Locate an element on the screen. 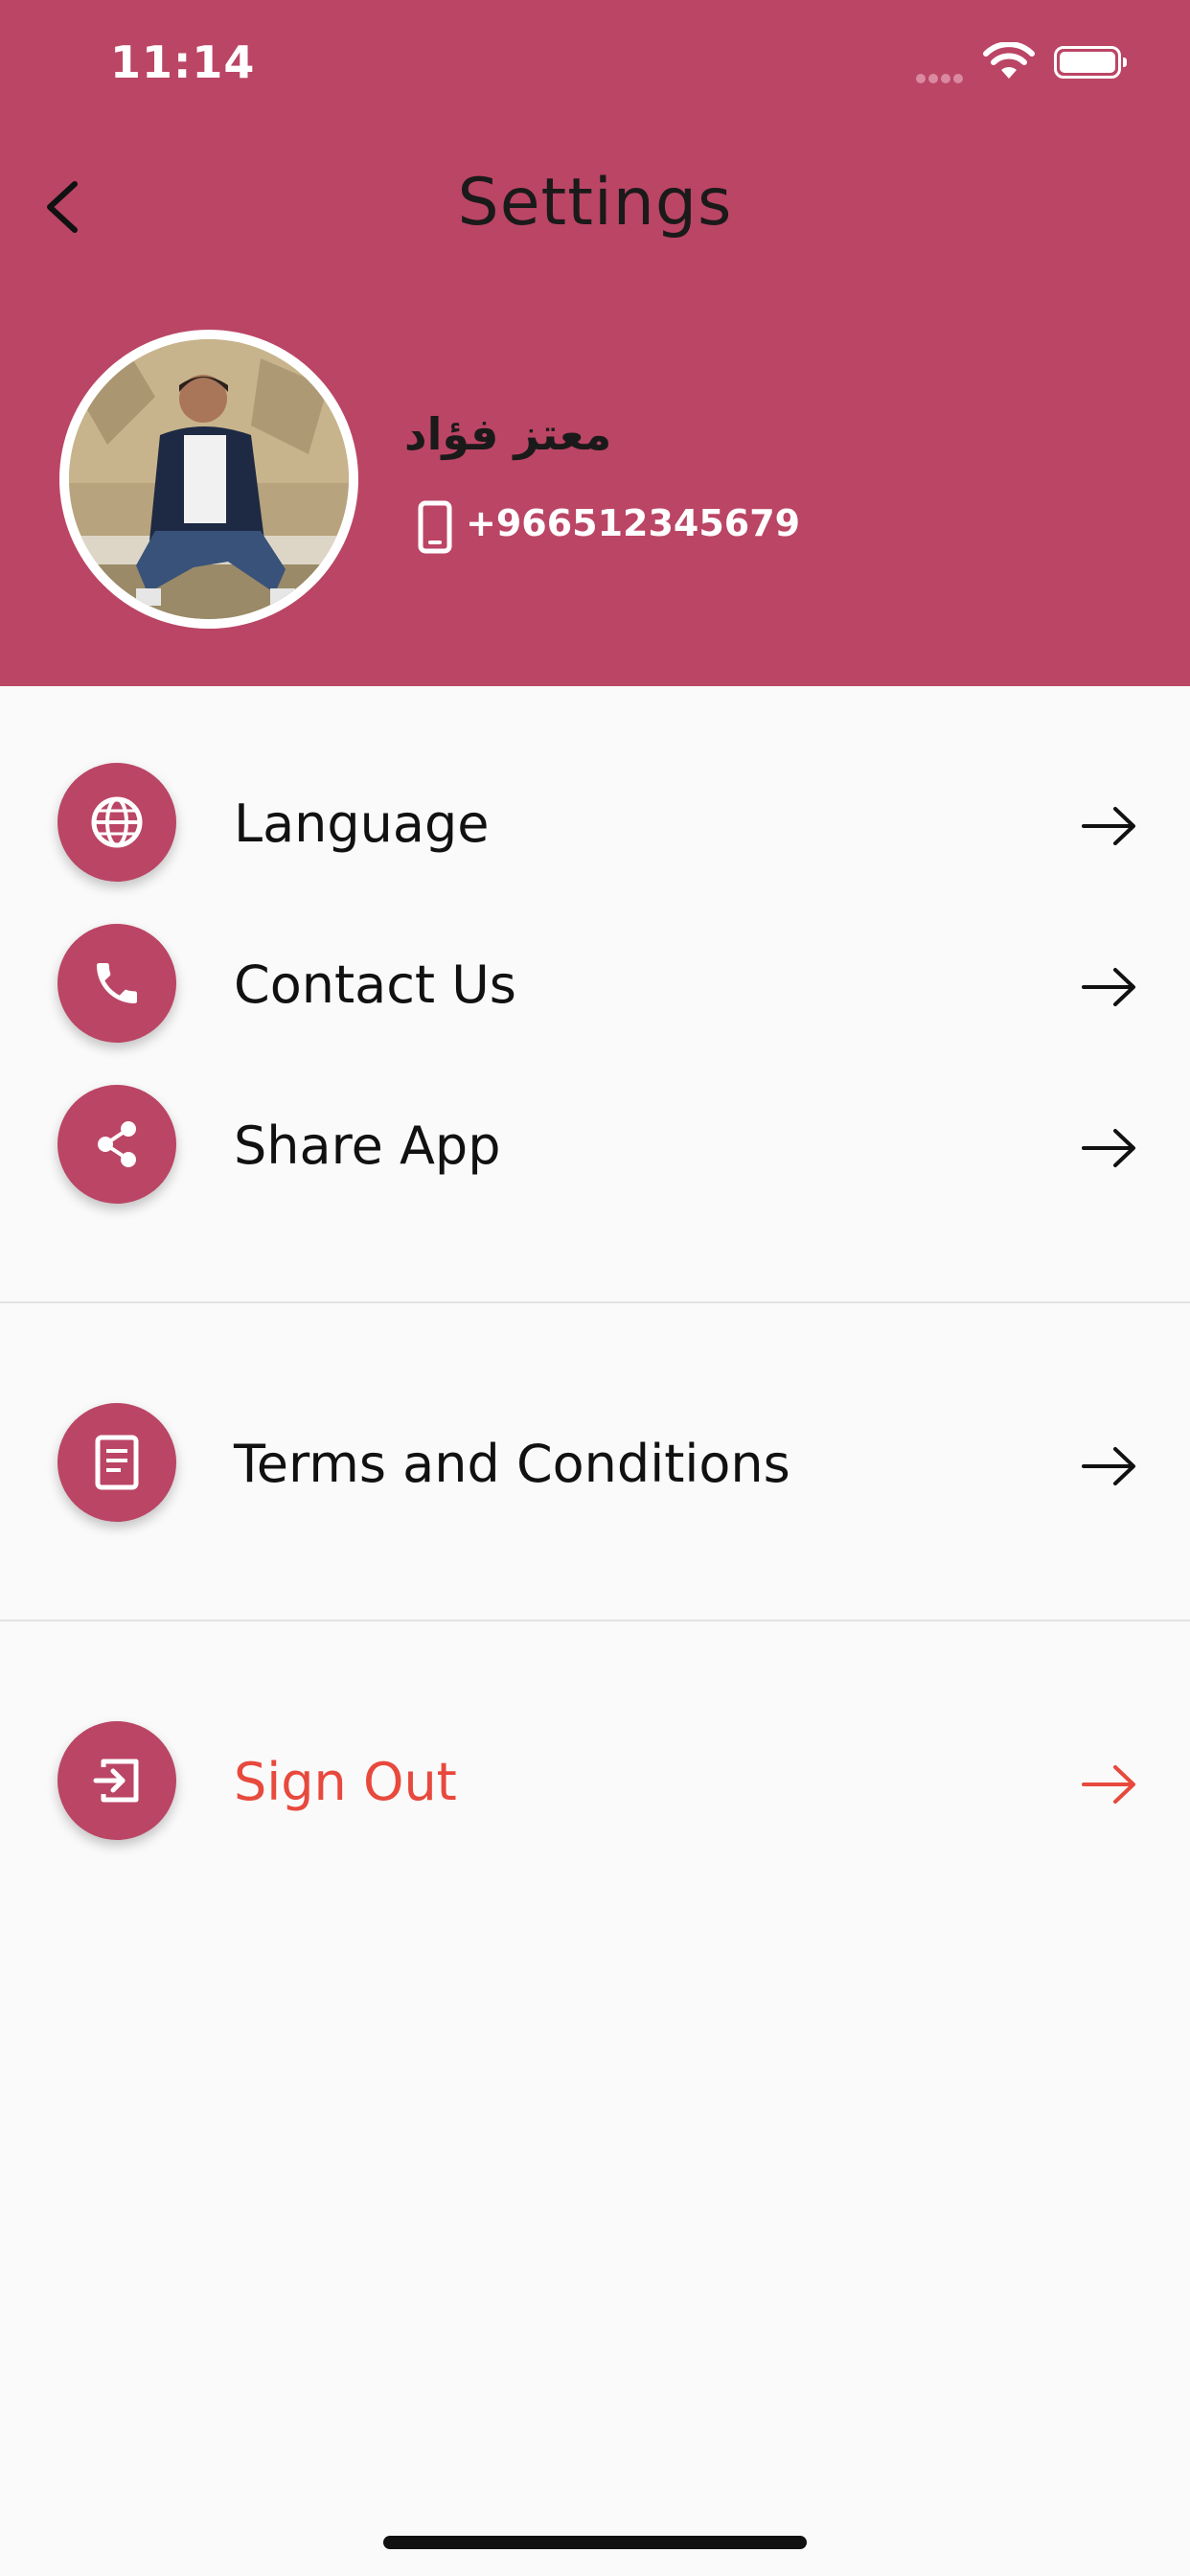 The width and height of the screenshot is (1190, 2576). avatar is located at coordinates (209, 479).